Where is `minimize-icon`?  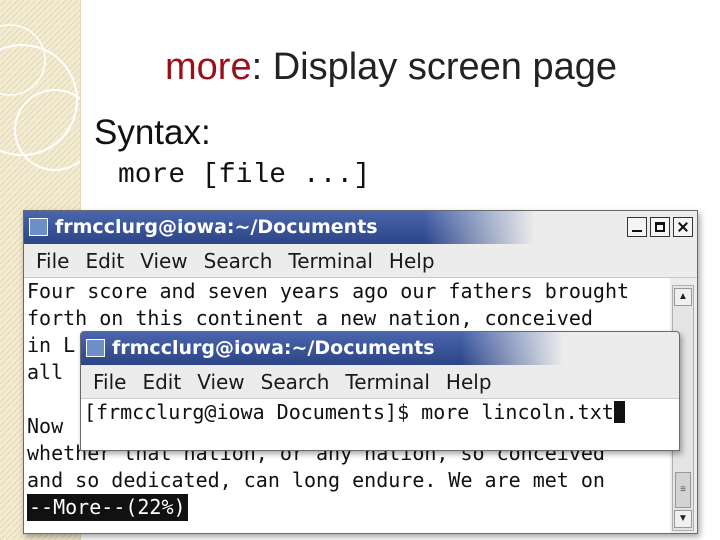 minimize-icon is located at coordinates (637, 227).